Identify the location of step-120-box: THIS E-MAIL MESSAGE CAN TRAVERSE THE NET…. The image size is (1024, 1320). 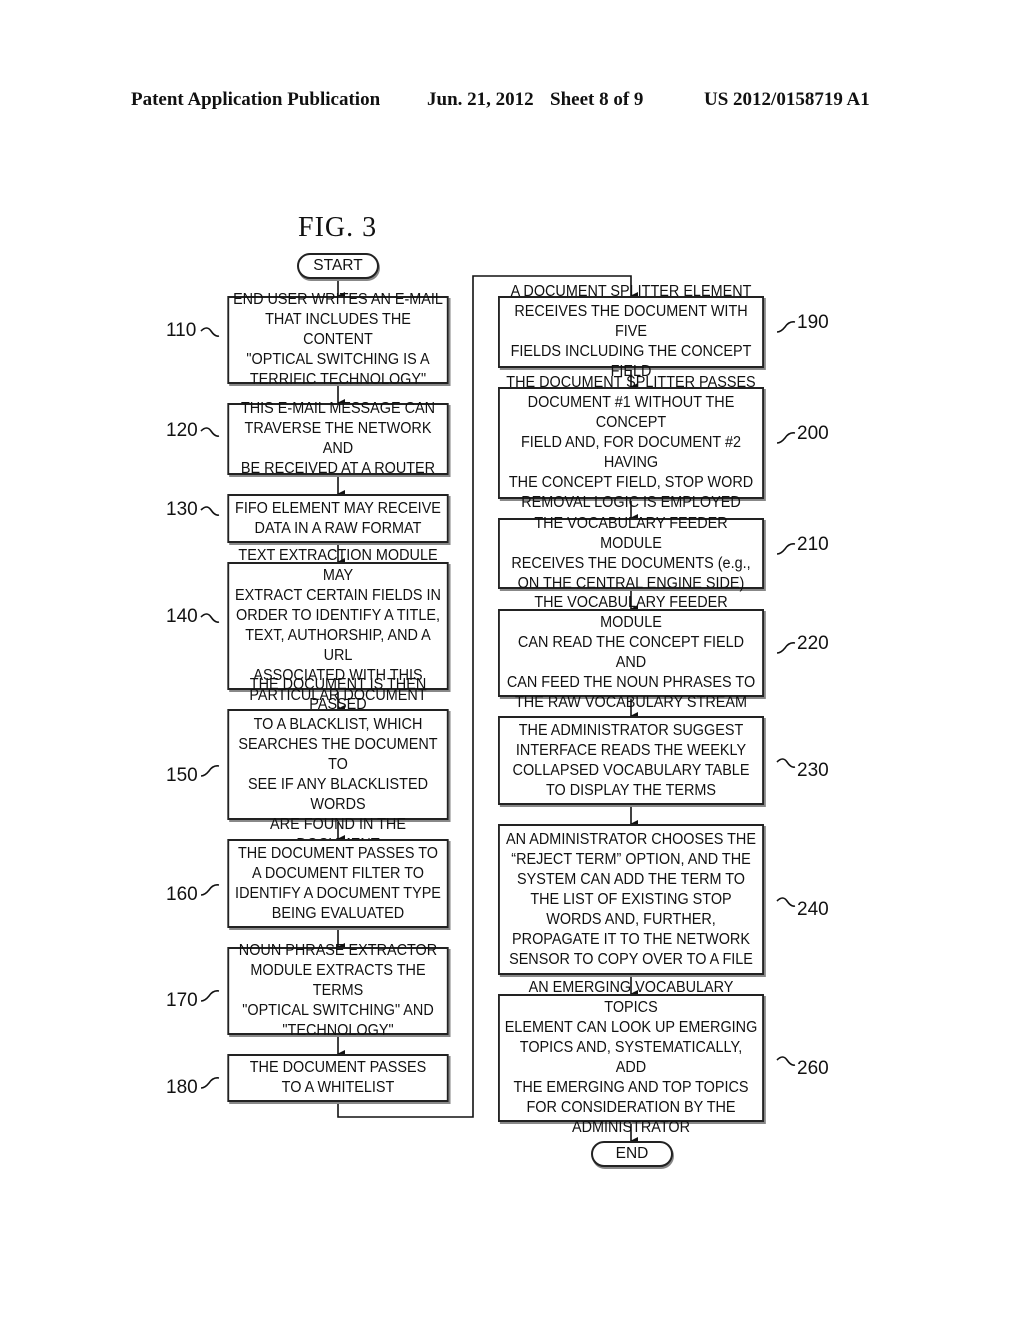
(338, 438).